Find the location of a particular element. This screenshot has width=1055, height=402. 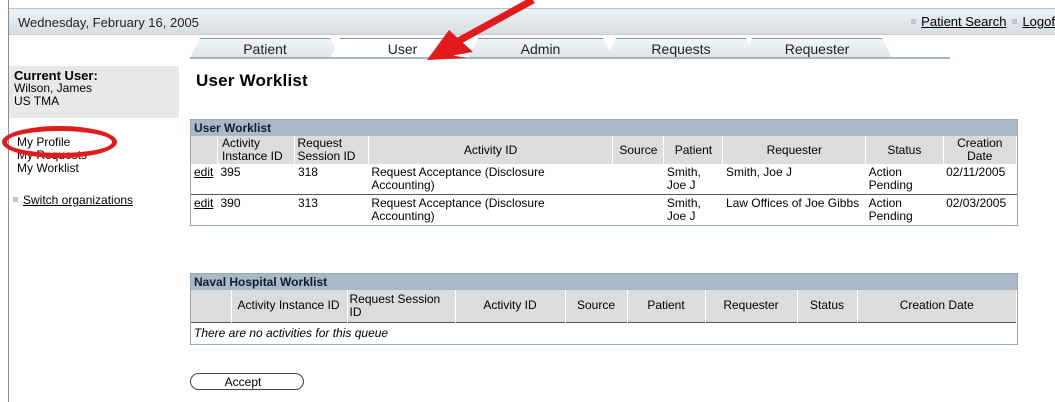

table-cell: 02/11/2005 is located at coordinates (980, 179).